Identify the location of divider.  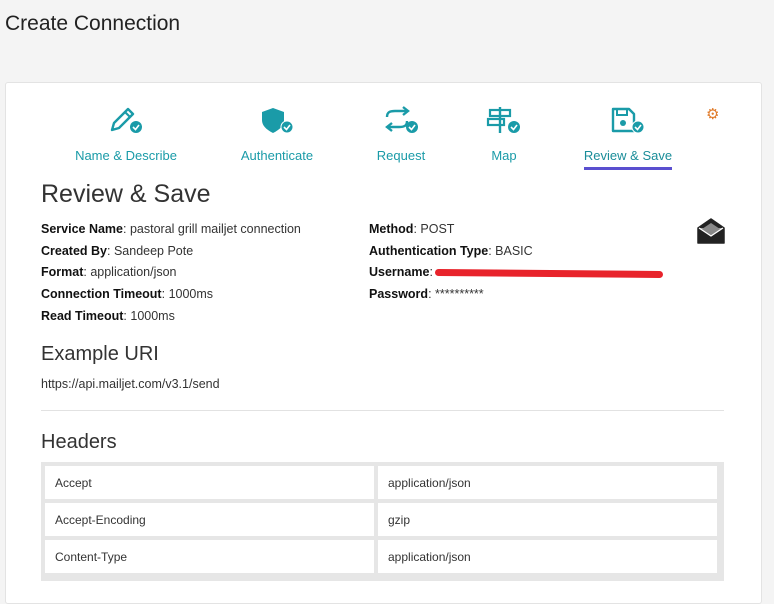
(382, 410).